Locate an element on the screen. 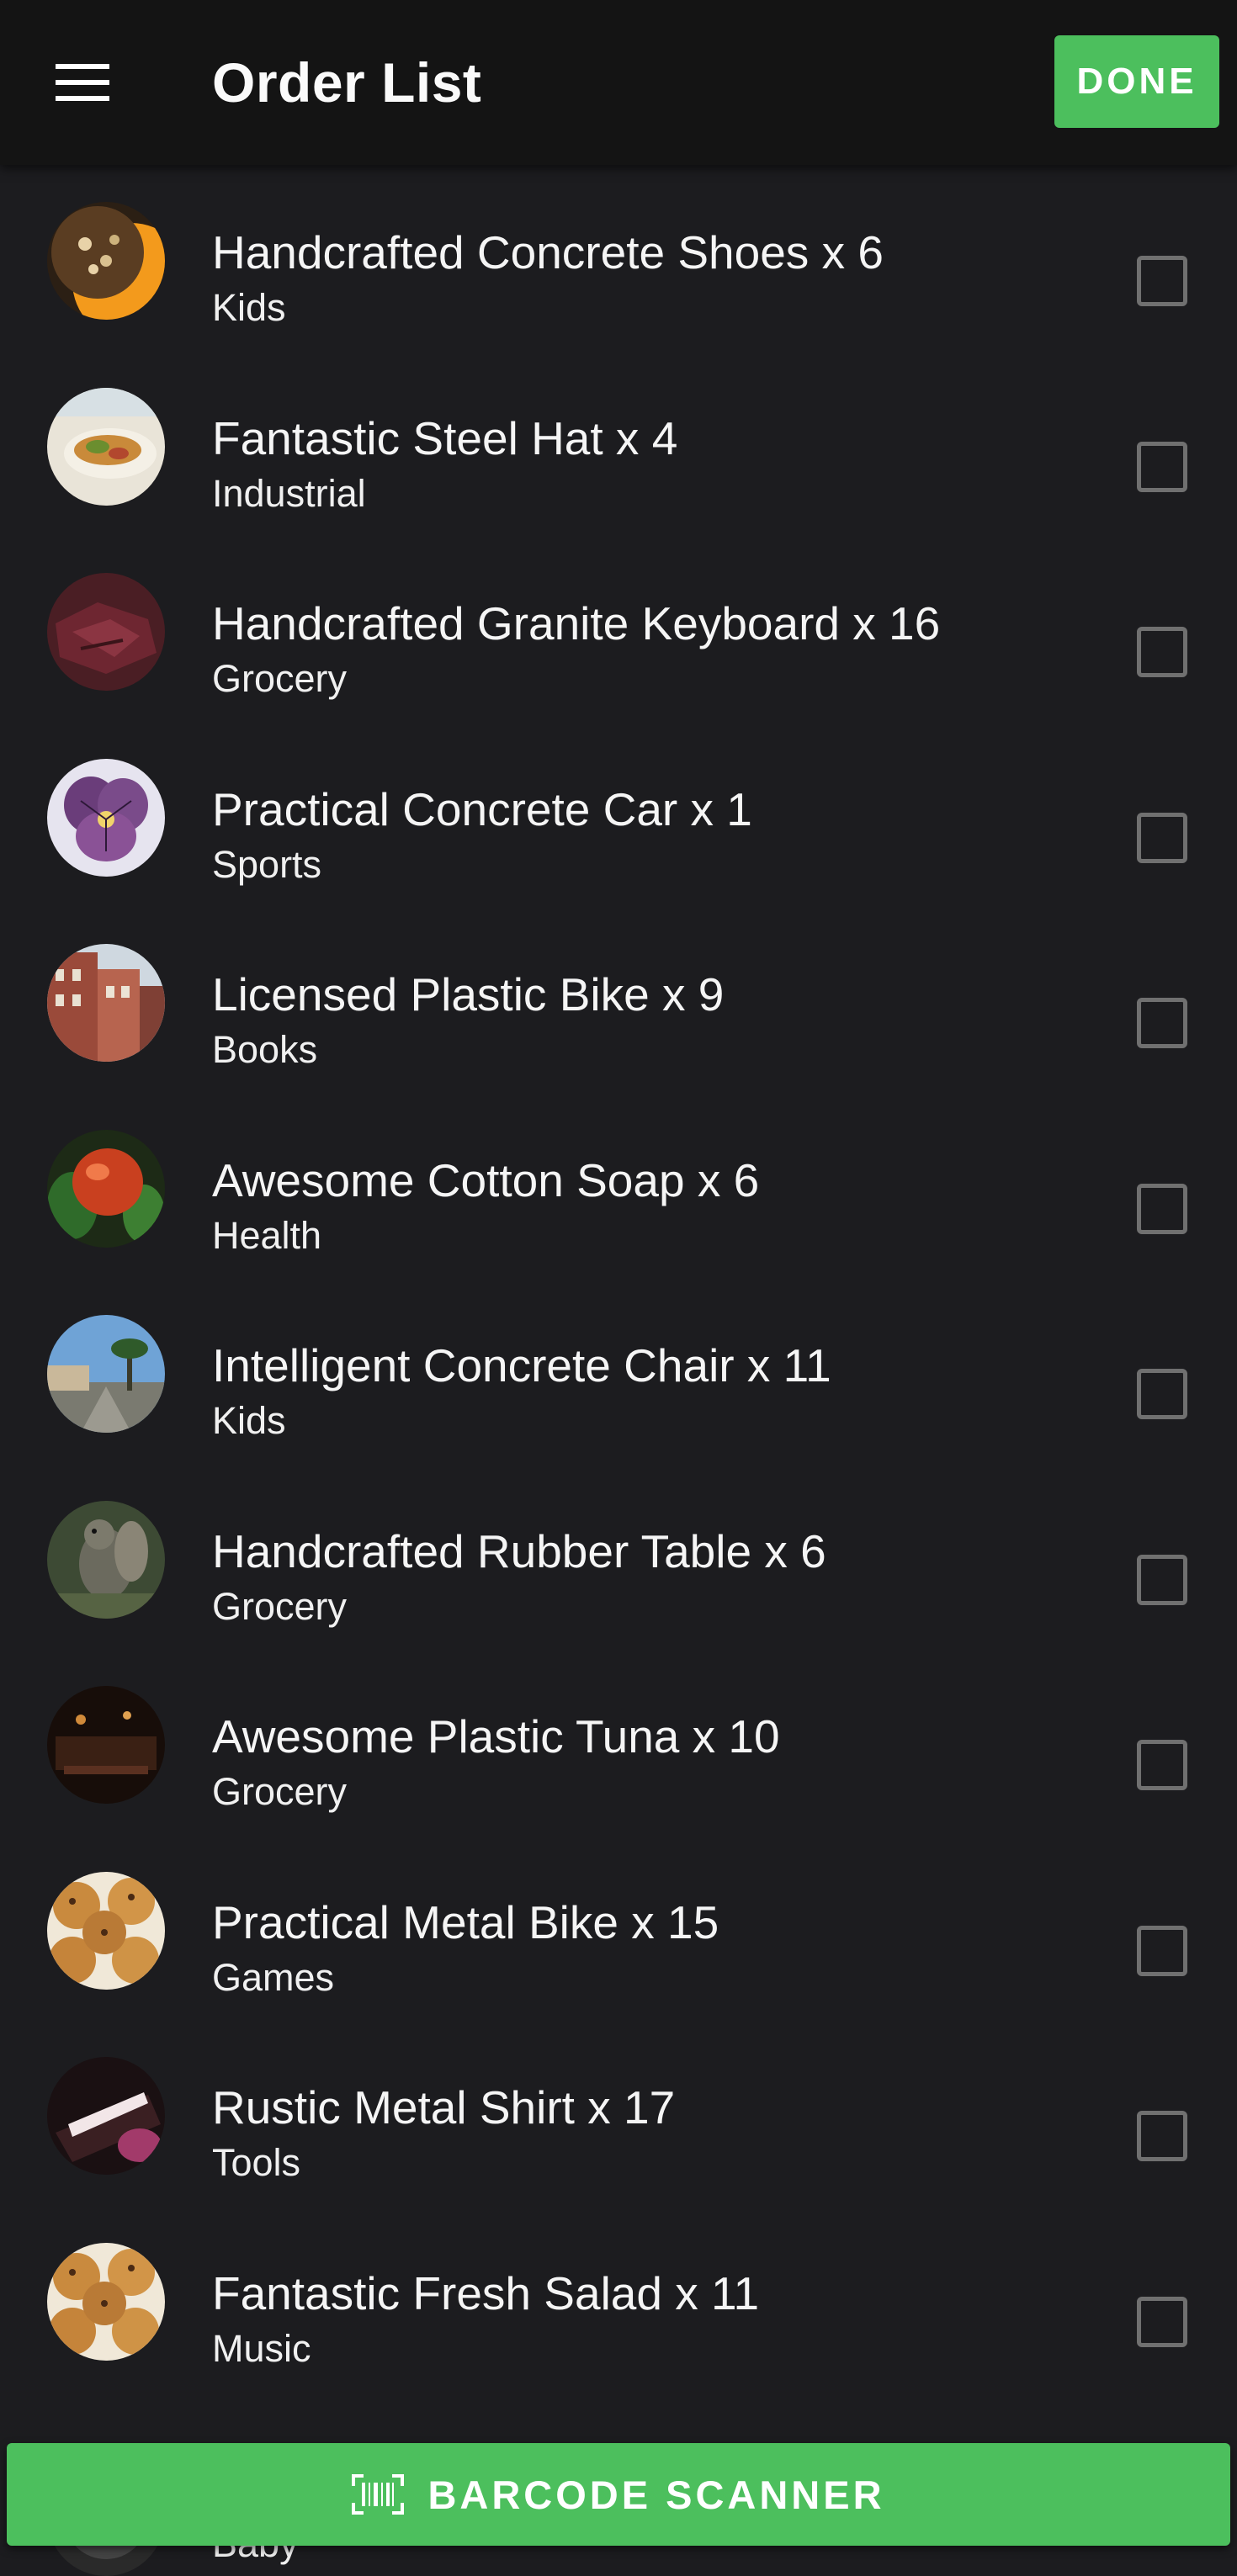  list-item: Practical Concrete Car x 1 Sports is located at coordinates (618, 815).